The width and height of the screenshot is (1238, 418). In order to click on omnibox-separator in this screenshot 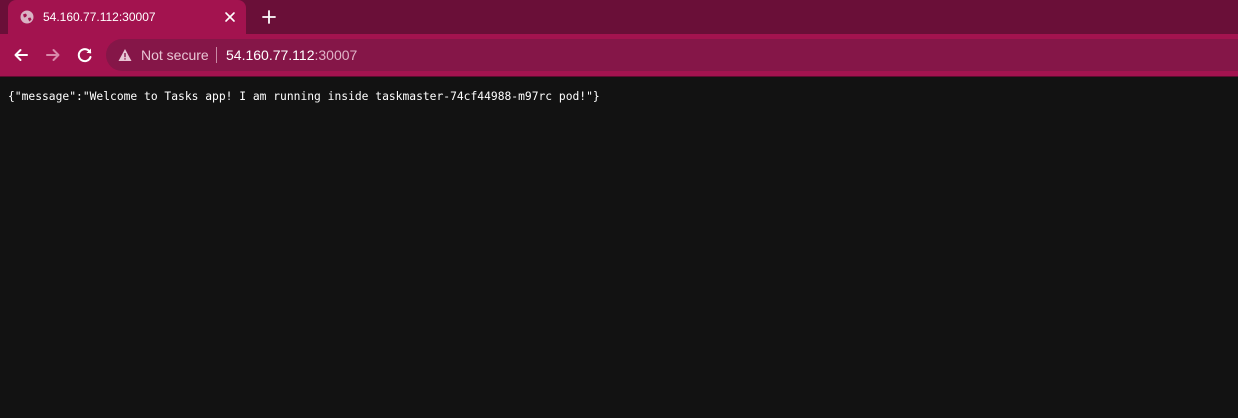, I will do `click(216, 55)`.